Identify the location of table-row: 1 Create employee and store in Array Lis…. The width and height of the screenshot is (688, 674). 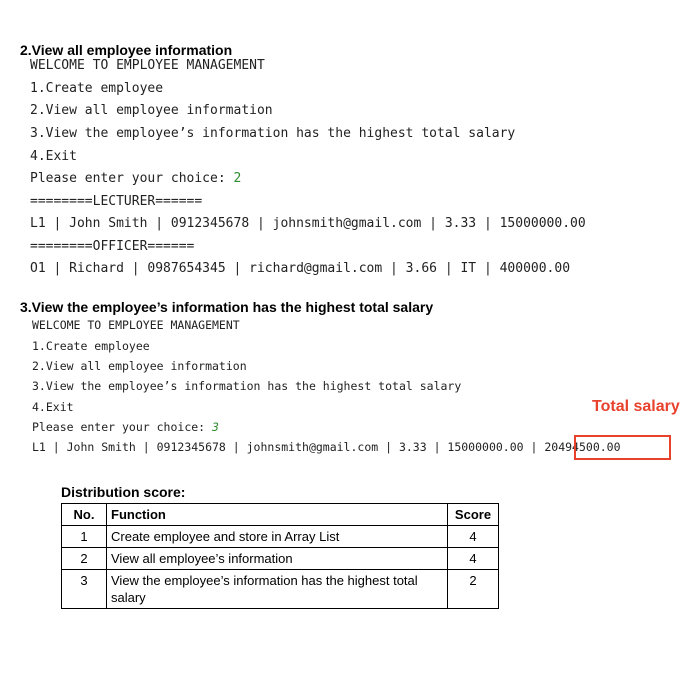
(280, 536).